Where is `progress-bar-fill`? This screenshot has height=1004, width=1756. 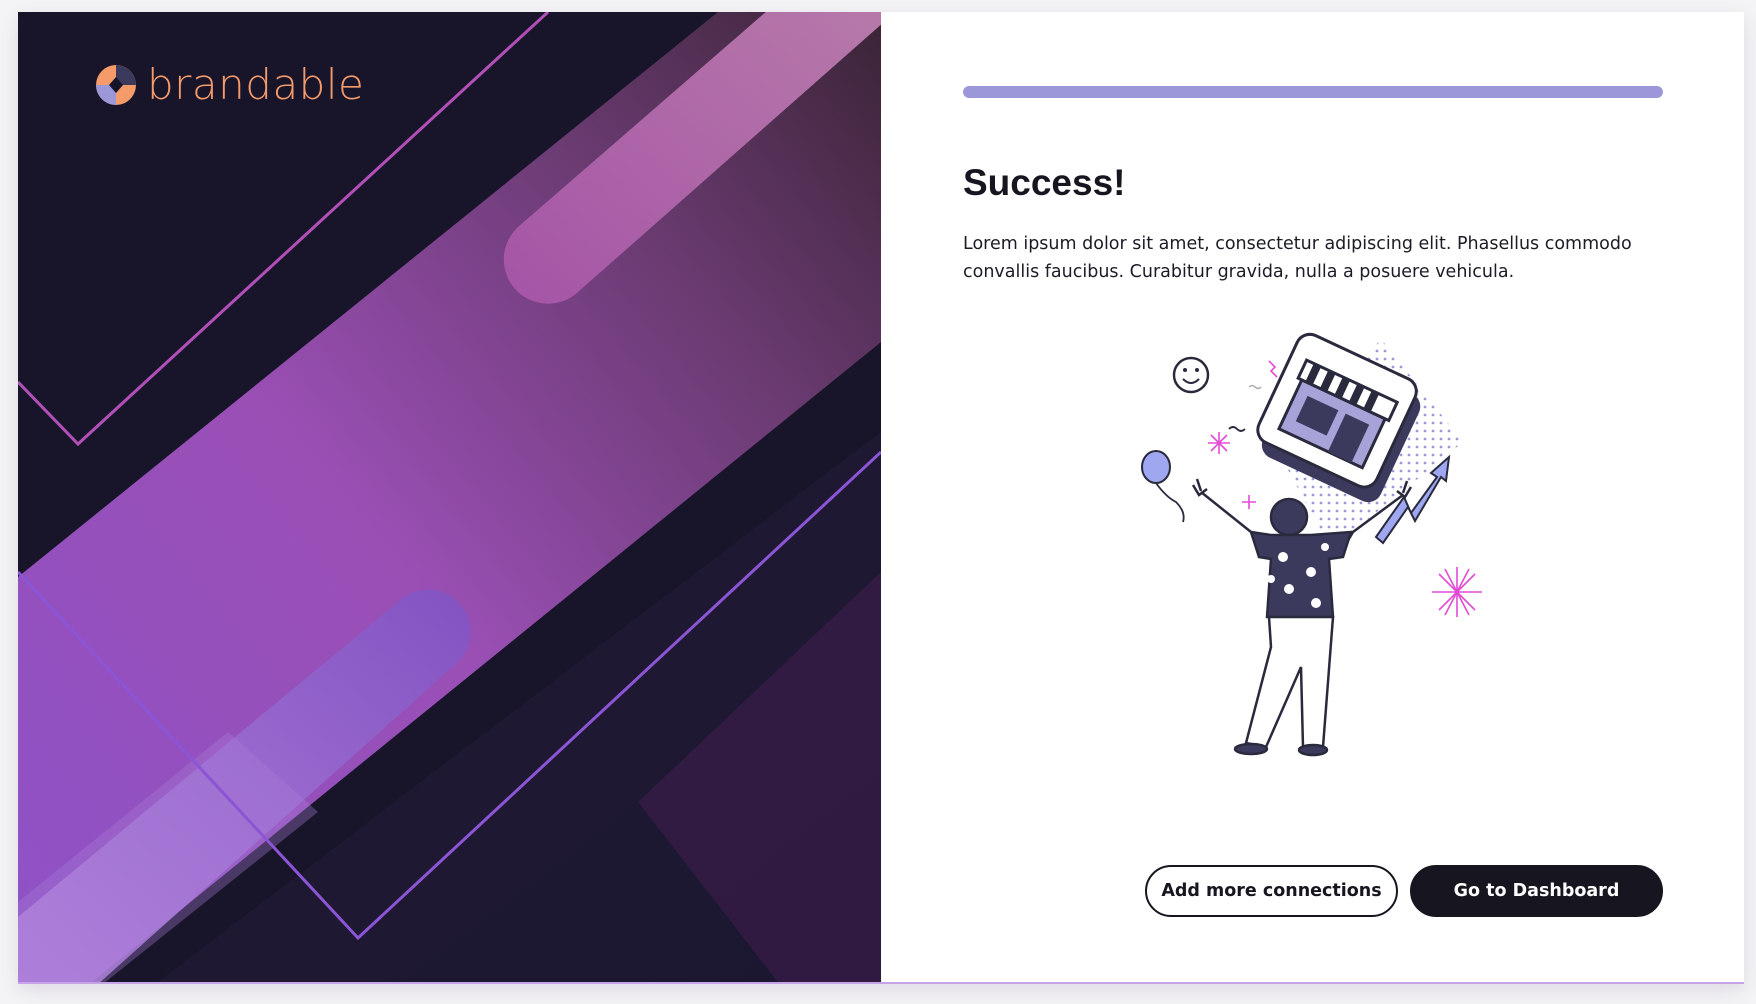 progress-bar-fill is located at coordinates (1313, 92).